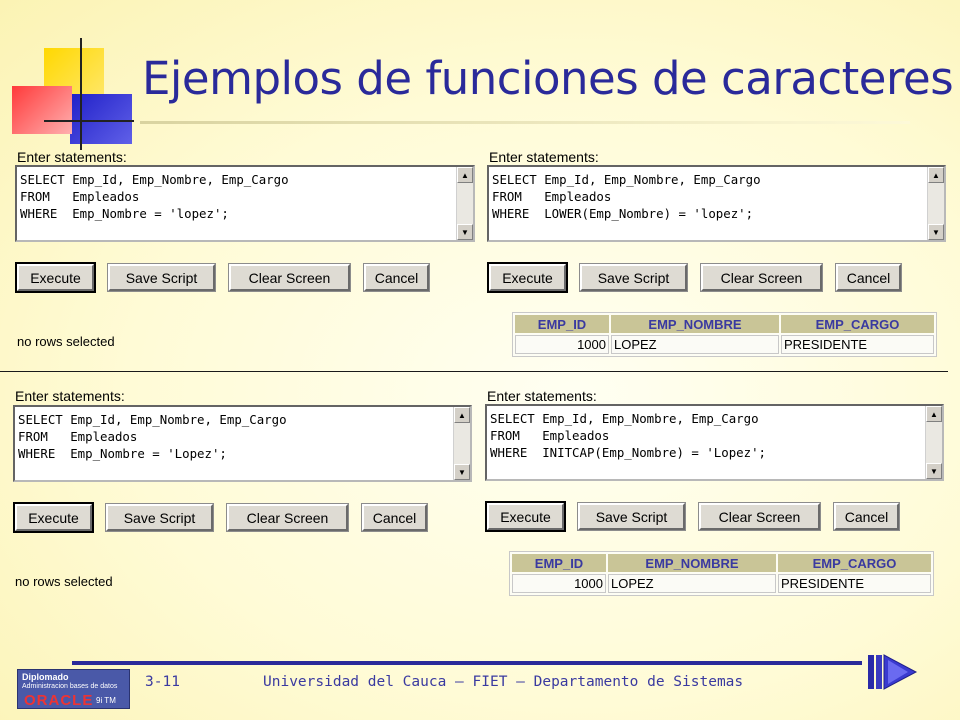 The height and width of the screenshot is (720, 960). I want to click on logo-vertical-line, so click(81, 94).